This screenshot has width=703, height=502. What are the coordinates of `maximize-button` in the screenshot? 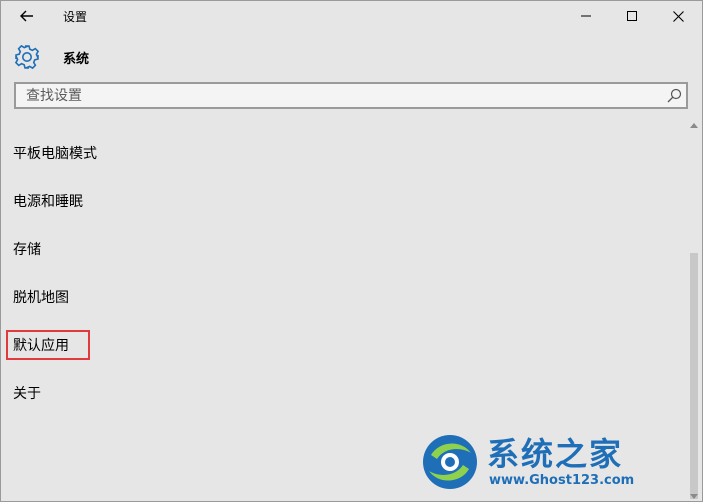 It's located at (632, 16).